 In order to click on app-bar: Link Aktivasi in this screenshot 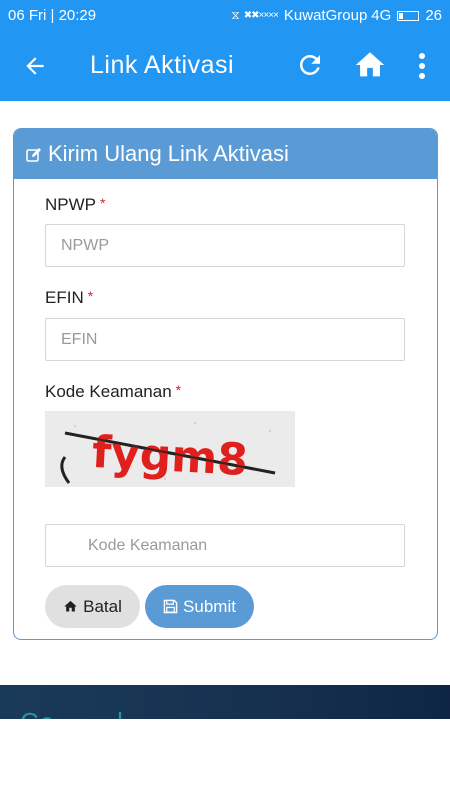, I will do `click(225, 66)`.